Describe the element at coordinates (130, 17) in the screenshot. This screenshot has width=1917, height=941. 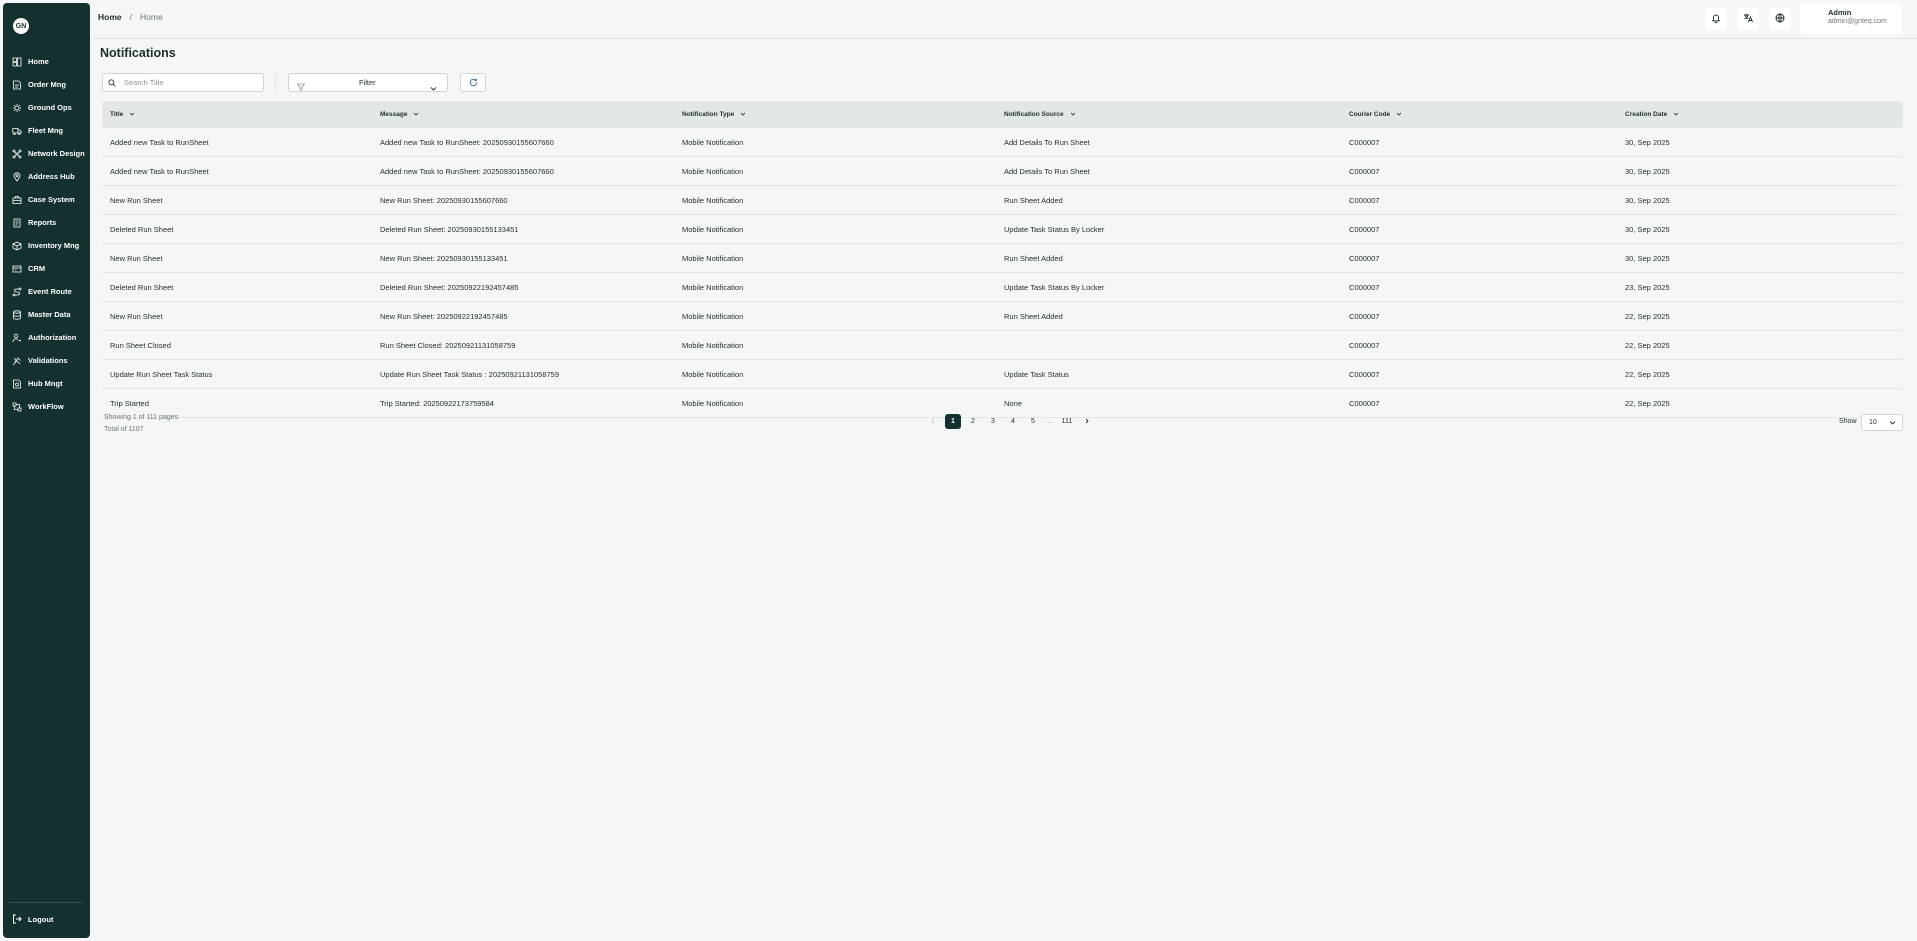
I see `breadcrumb: Home / Home` at that location.